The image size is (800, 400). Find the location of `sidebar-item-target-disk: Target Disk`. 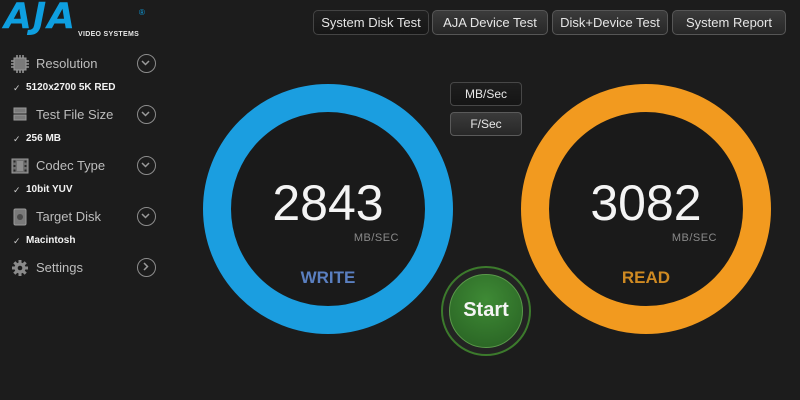

sidebar-item-target-disk: Target Disk is located at coordinates (84, 217).